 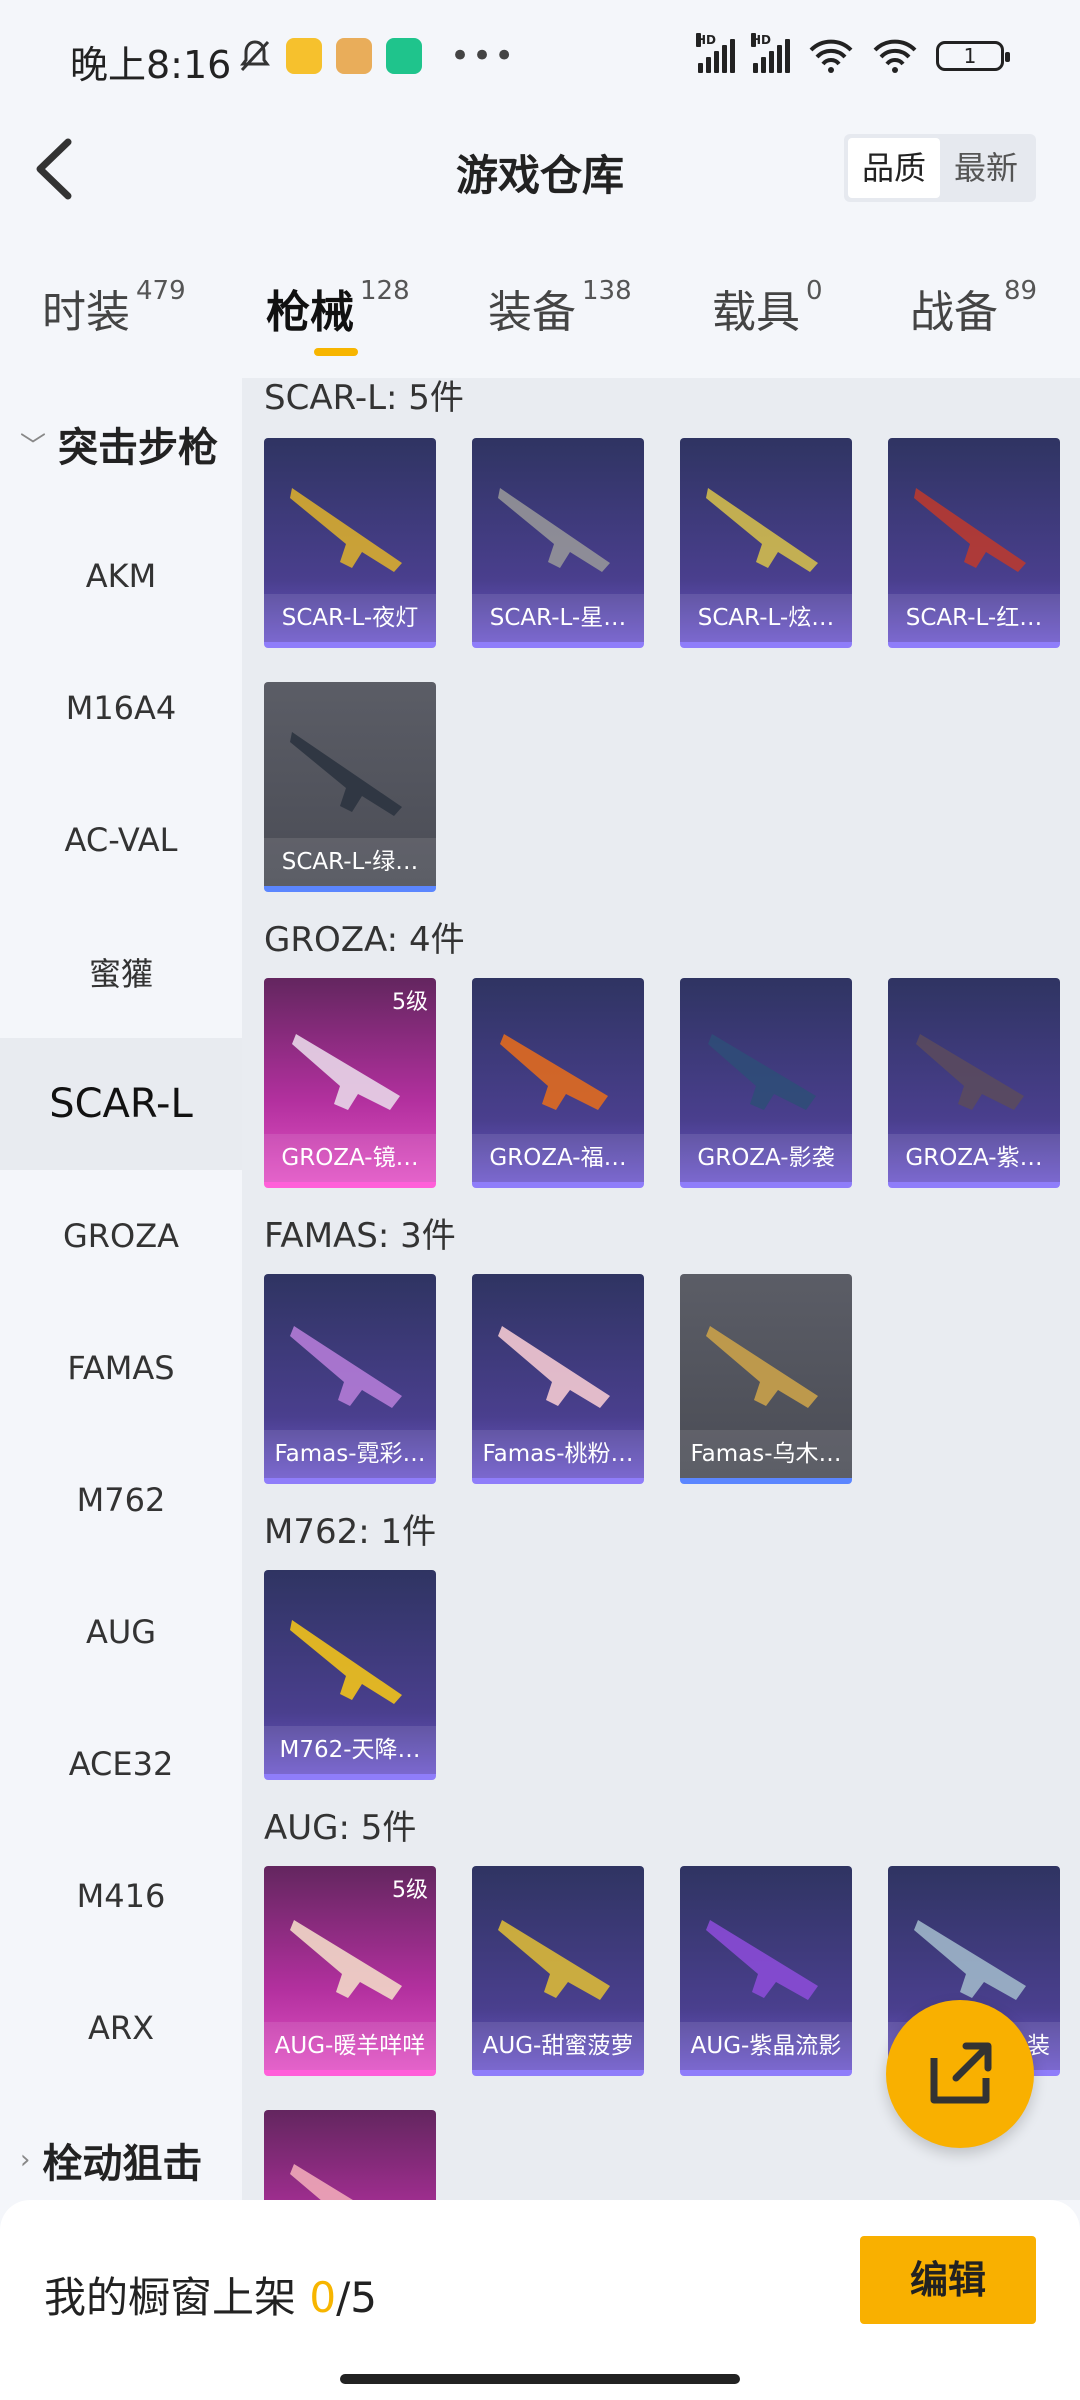 What do you see at coordinates (121, 972) in the screenshot?
I see `sidebar-item-honey-badger: 蜜獾` at bounding box center [121, 972].